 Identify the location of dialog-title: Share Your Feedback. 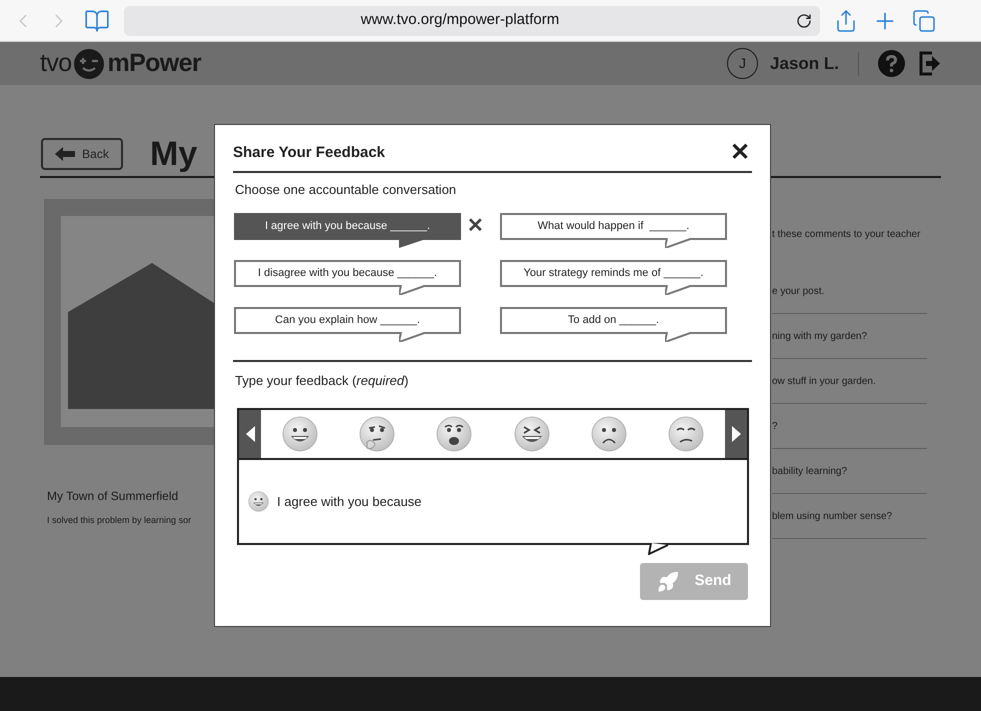
(309, 152).